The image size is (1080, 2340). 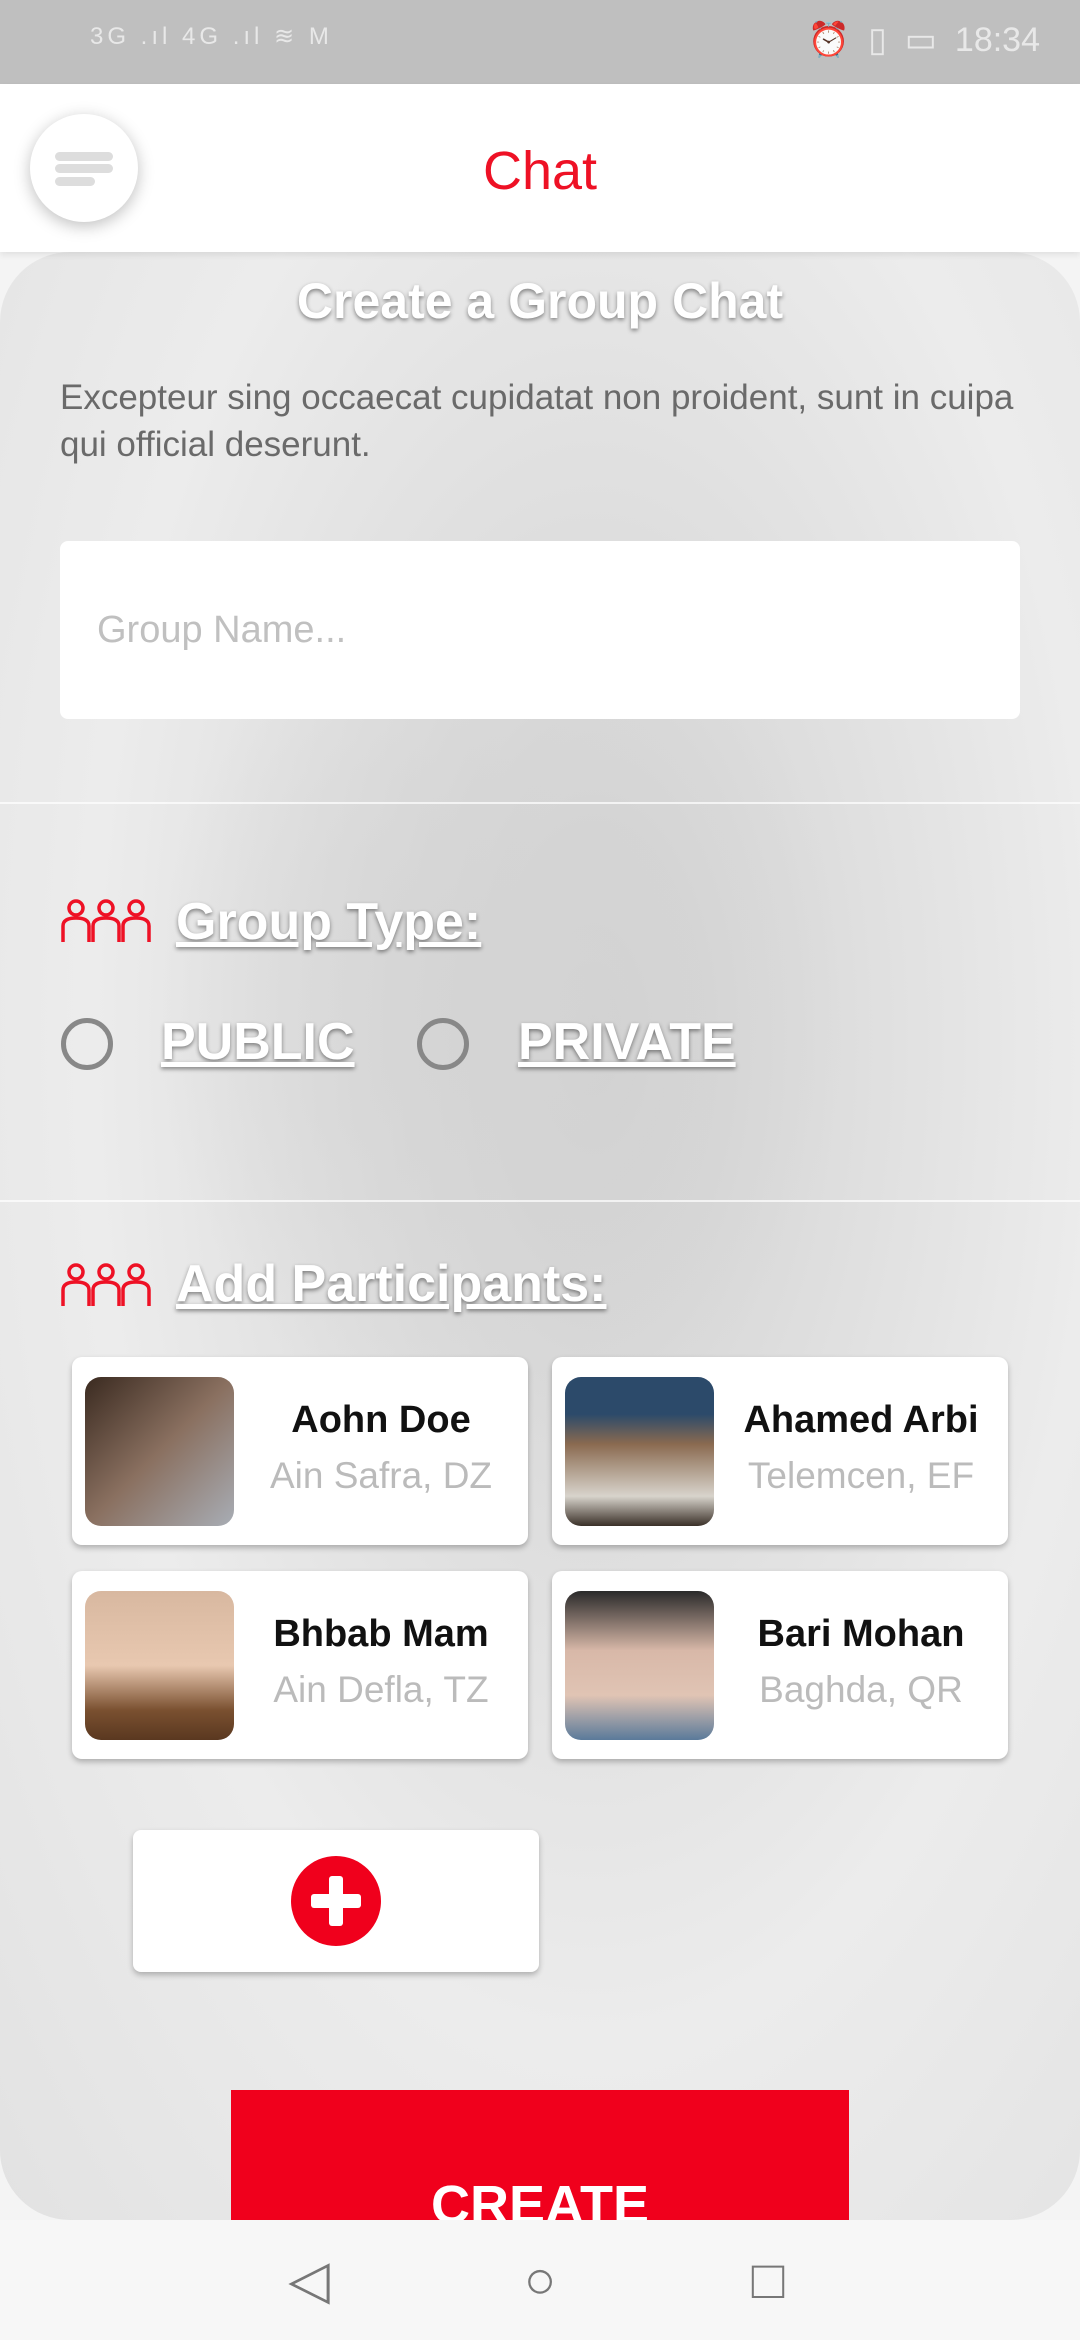 I want to click on vibrate-icon: ▯, so click(x=877, y=40).